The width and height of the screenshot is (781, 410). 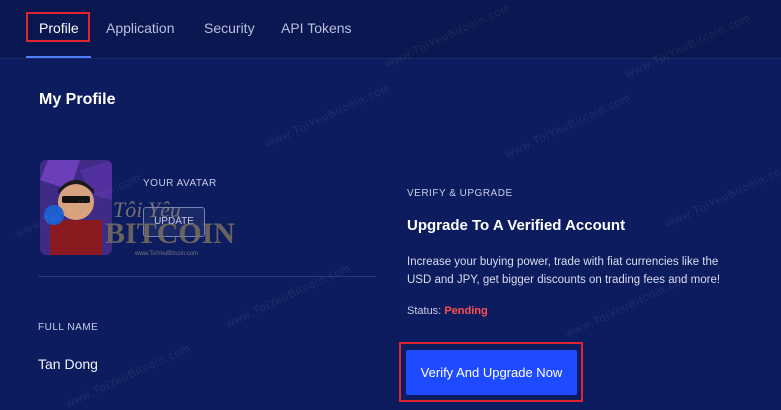 I want to click on verify-heading: Upgrade To A Verified Account, so click(x=516, y=225).